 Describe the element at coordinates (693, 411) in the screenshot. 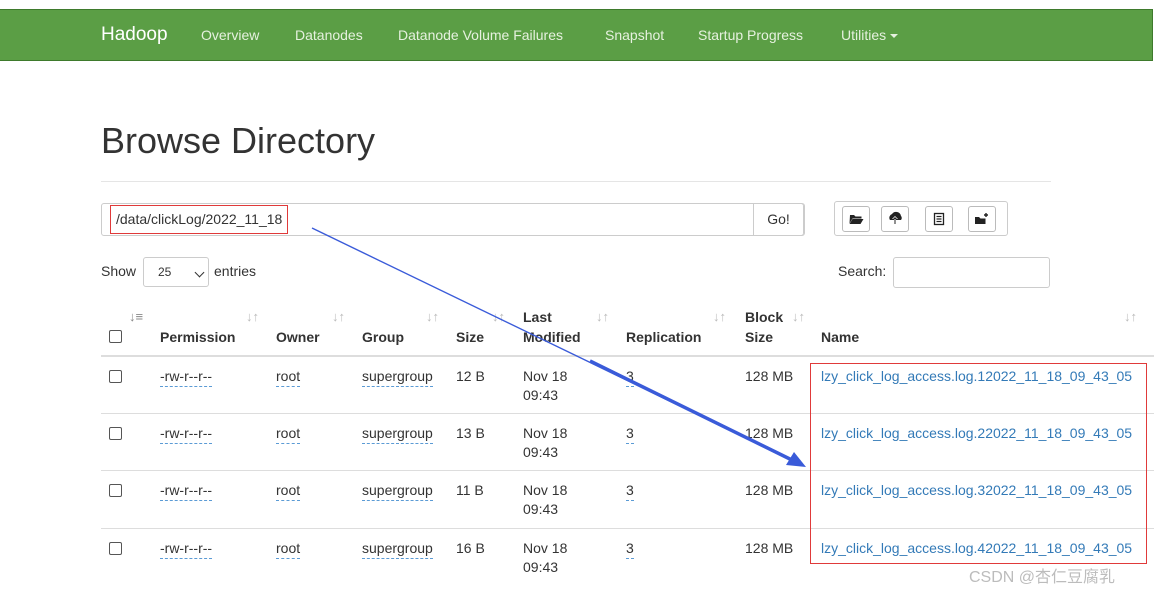

I see `arrow-thick-segment` at that location.